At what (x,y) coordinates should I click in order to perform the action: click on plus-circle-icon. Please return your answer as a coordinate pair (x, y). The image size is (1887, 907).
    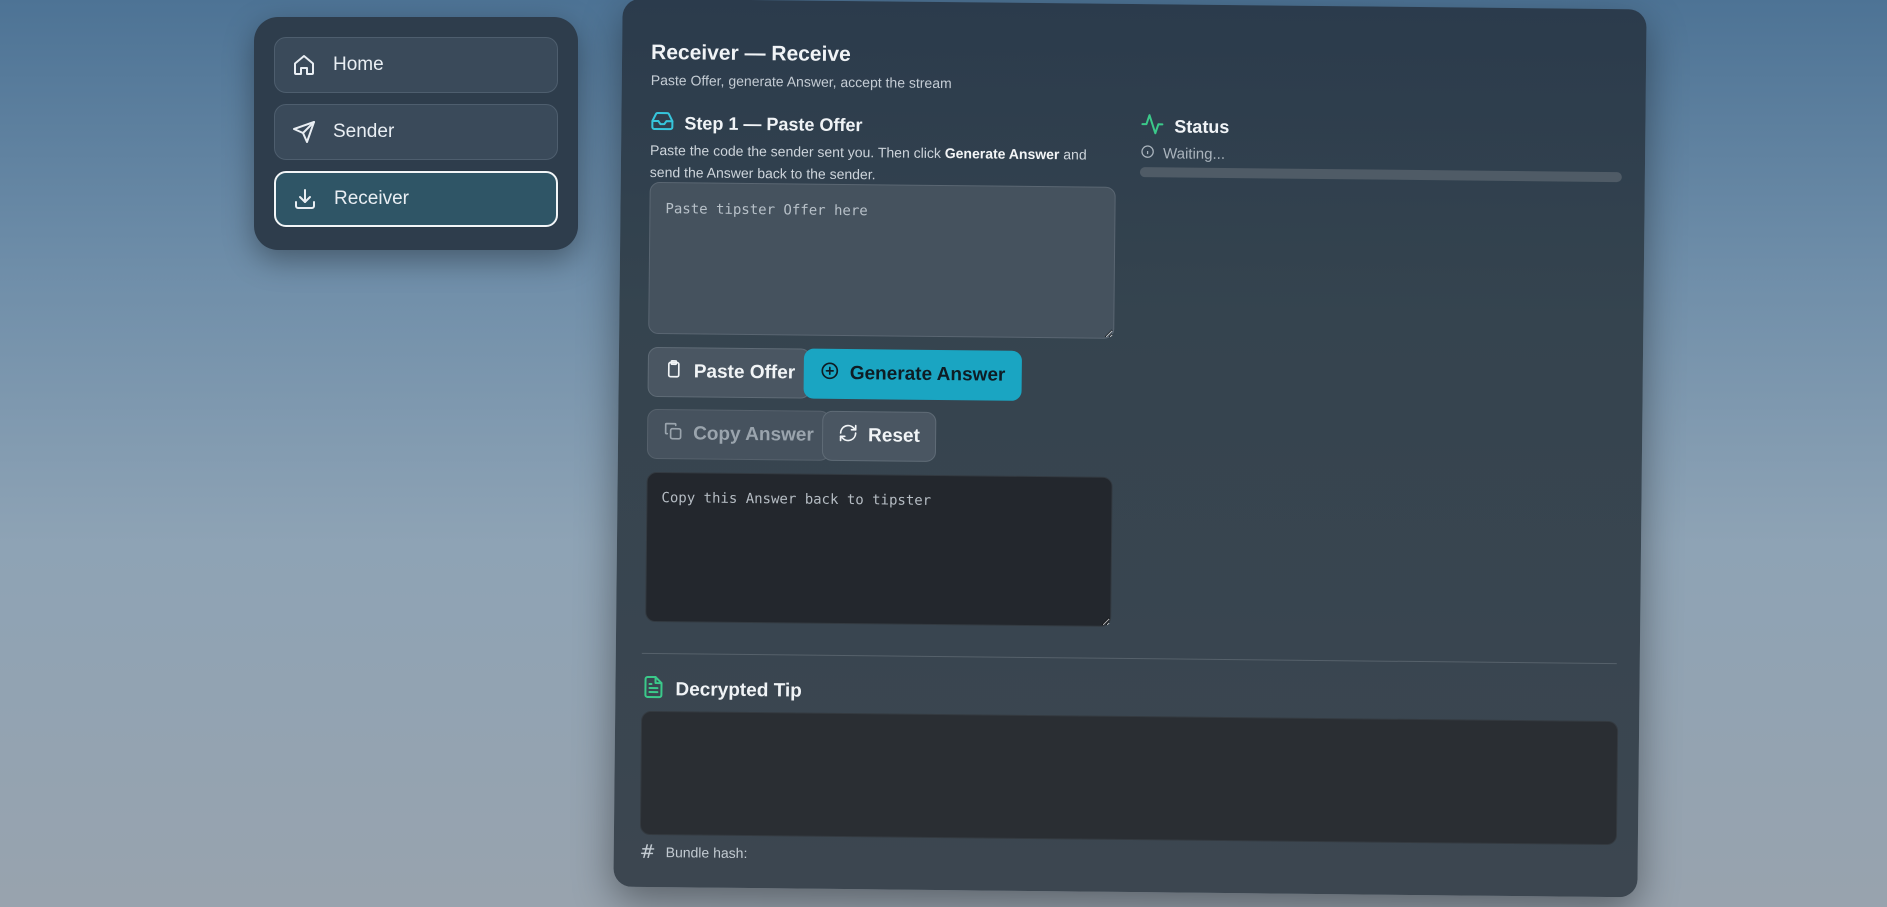
    Looking at the image, I should click on (830, 374).